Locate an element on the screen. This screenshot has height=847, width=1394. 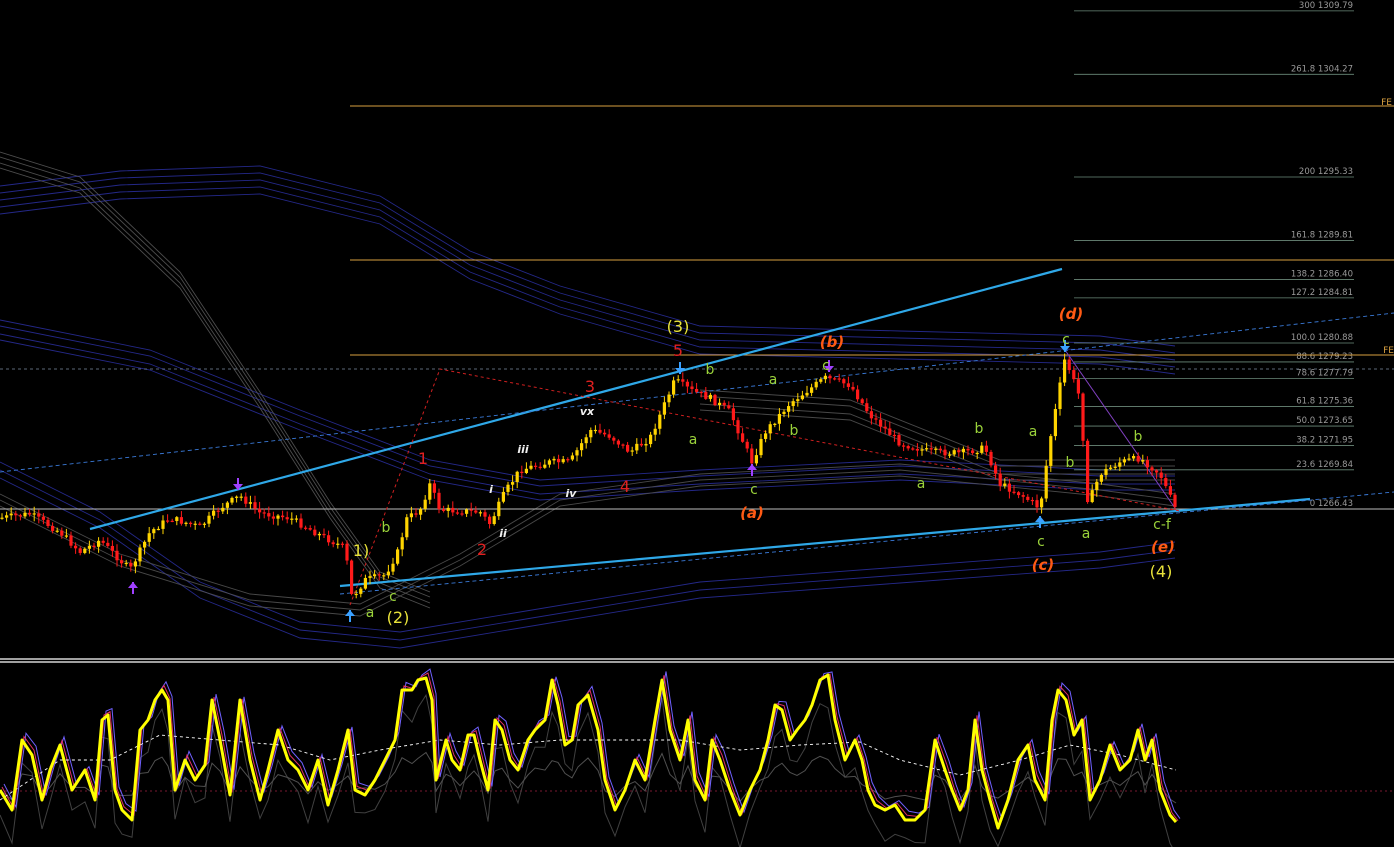
fib-label-300: 300 1309.79 is located at coordinates (1326, 6).